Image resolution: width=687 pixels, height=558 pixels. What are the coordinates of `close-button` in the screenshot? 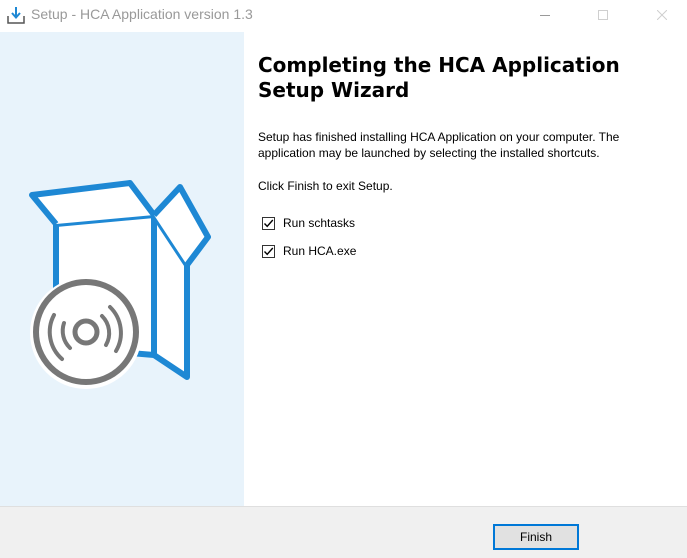 It's located at (662, 15).